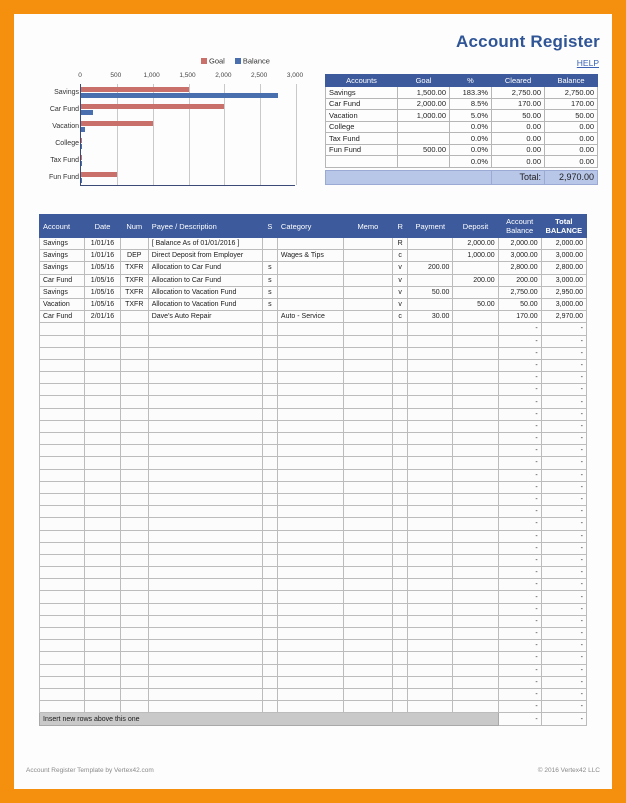 The image size is (626, 803). Describe the element at coordinates (102, 256) in the screenshot. I see `register-cell-date: 1/01/16` at that location.